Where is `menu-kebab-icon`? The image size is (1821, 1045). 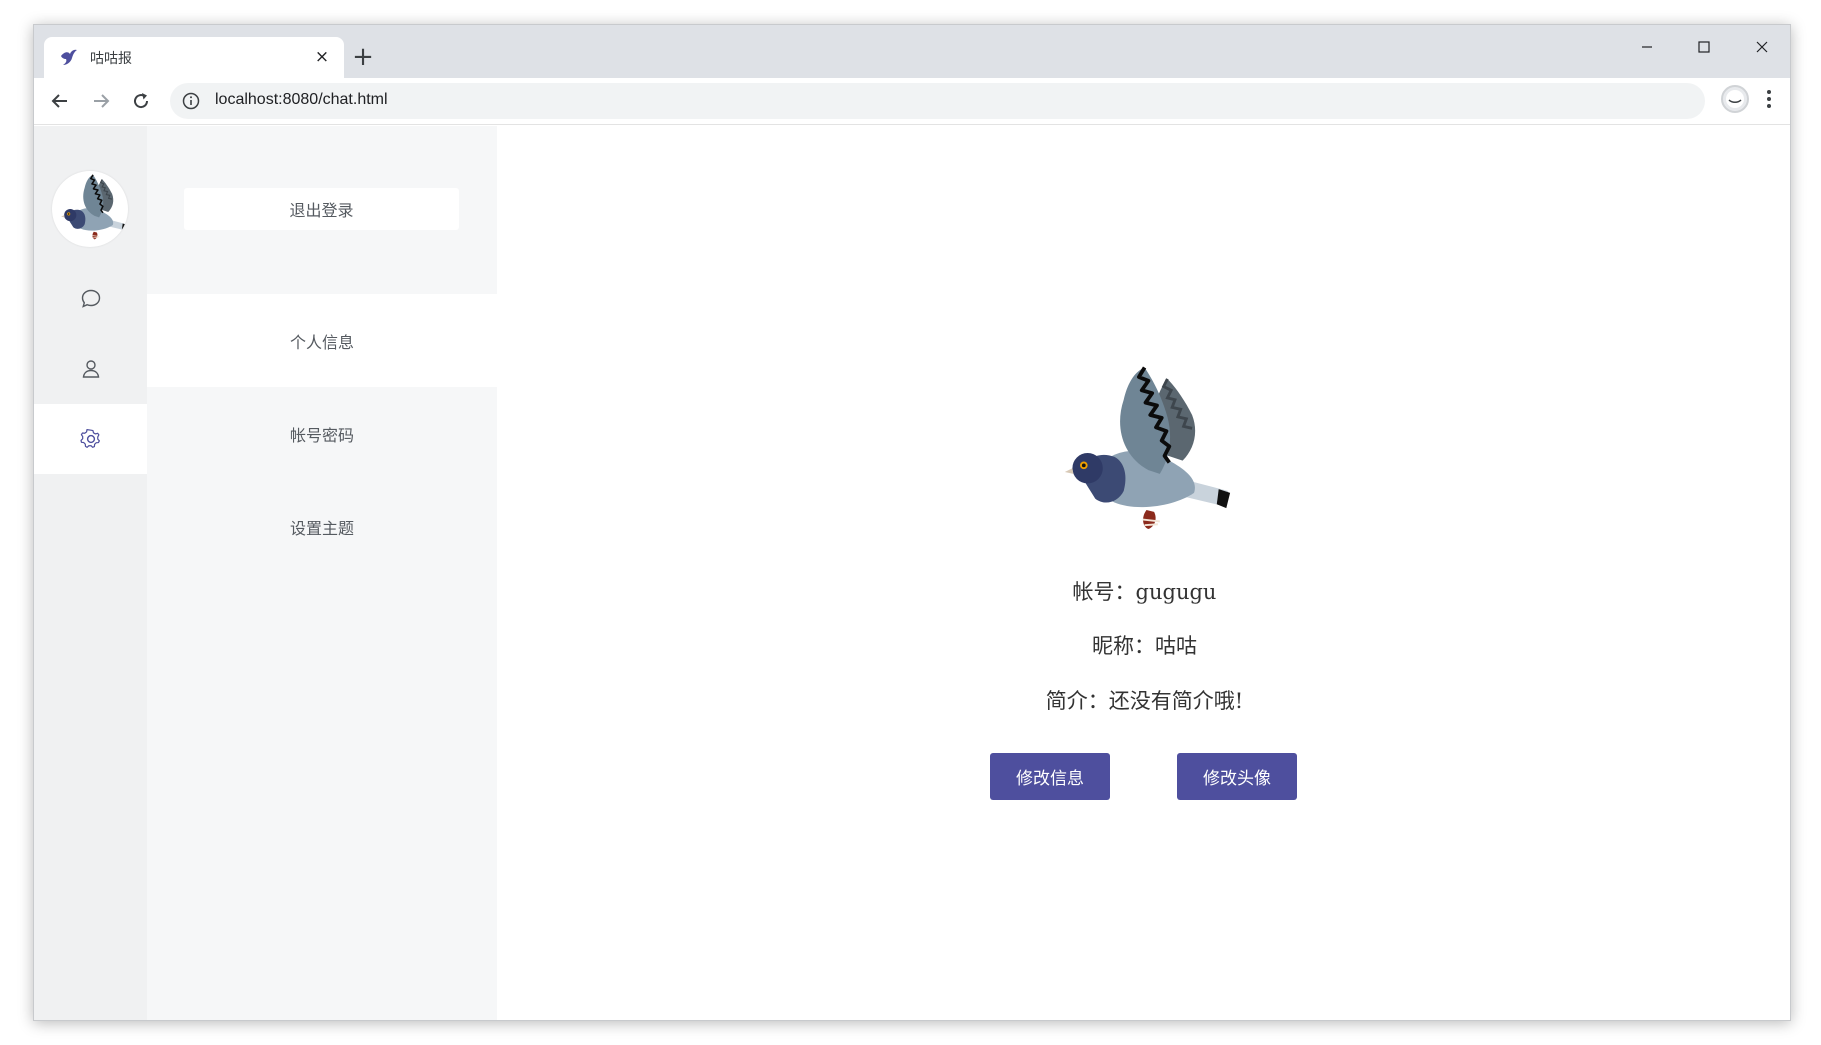
menu-kebab-icon is located at coordinates (1769, 99).